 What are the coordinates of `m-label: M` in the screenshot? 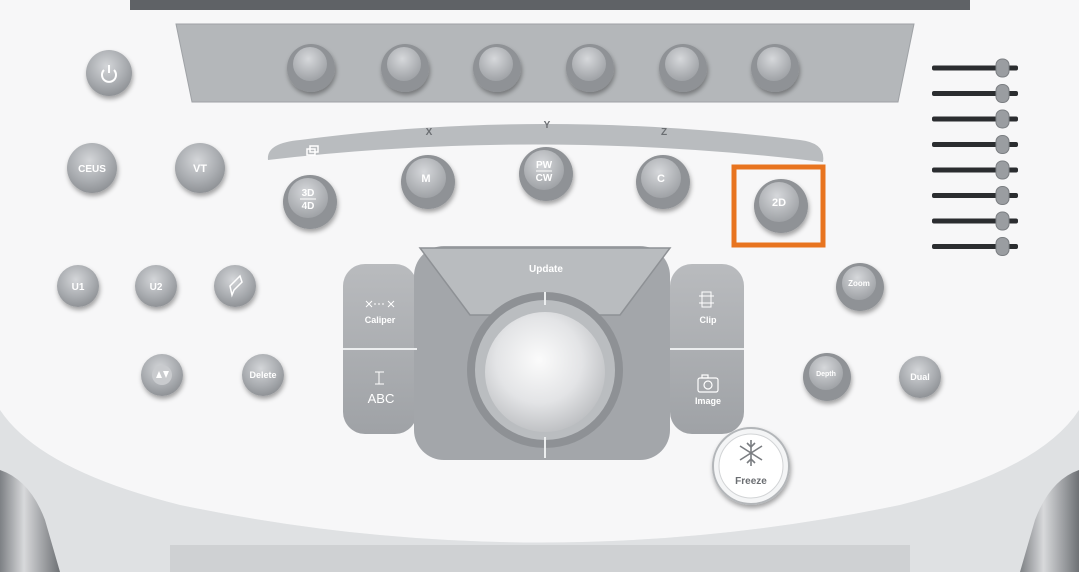 It's located at (425, 179).